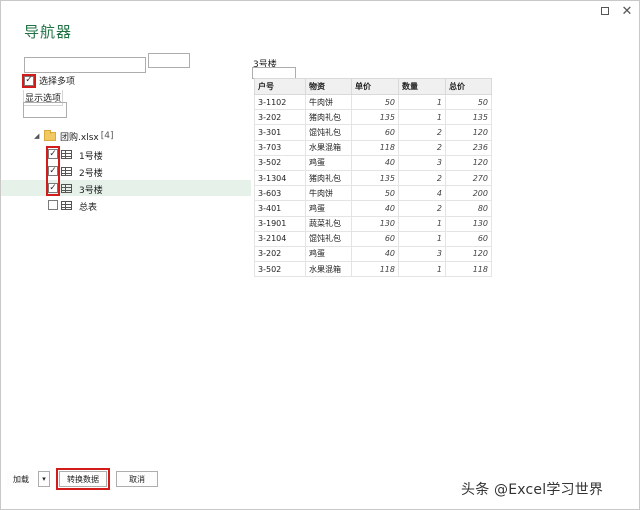 The width and height of the screenshot is (640, 510). Describe the element at coordinates (57, 82) in the screenshot. I see `select-multiple-label: 选择多项` at that location.